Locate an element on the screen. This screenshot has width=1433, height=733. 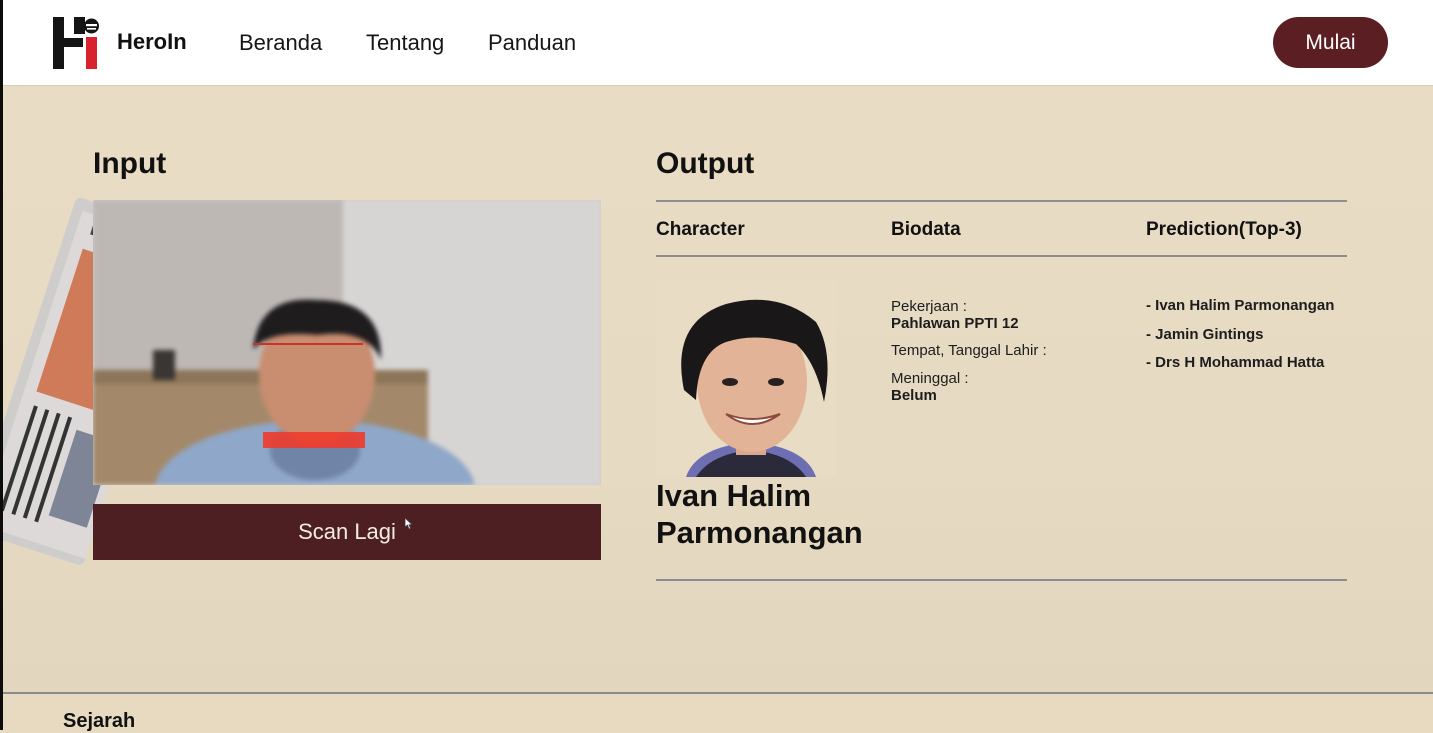
heroin-logo is located at coordinates (77, 43).